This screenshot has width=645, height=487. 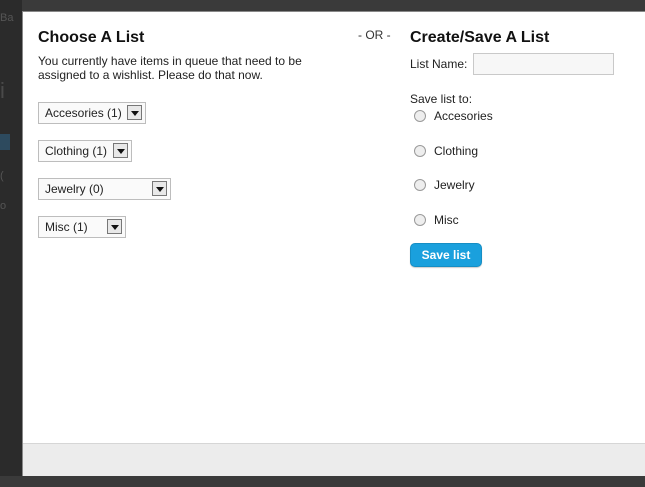 I want to click on background-text-fragment: o, so click(x=3, y=206).